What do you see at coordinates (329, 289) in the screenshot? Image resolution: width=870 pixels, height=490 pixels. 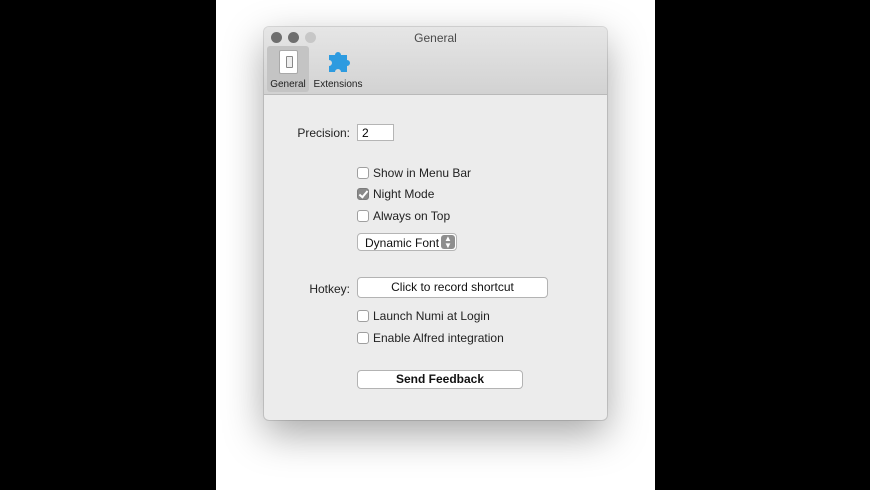 I see `hotkey-label: Hotkey:` at bounding box center [329, 289].